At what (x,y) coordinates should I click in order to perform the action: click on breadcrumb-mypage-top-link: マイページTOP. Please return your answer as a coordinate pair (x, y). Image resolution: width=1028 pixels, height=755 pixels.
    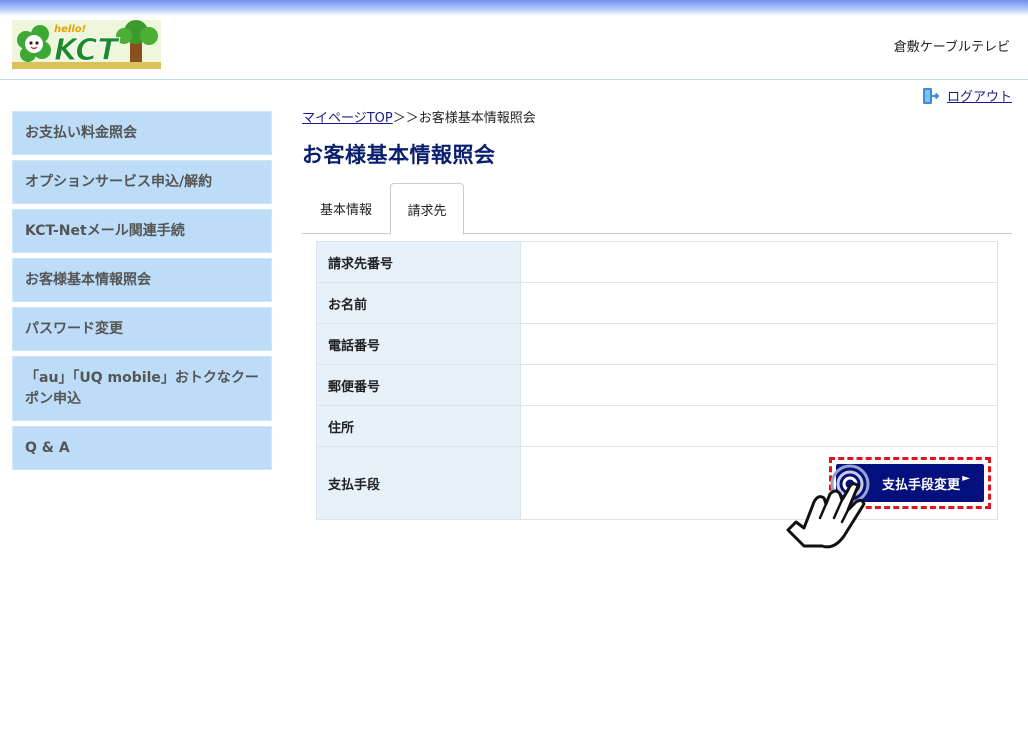
    Looking at the image, I should click on (347, 118).